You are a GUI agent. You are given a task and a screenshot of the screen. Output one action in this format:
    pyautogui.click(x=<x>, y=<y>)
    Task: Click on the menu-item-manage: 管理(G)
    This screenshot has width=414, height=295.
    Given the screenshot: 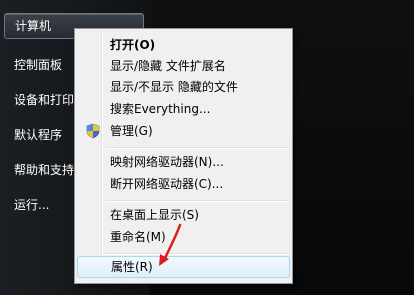 What is the action you would take?
    pyautogui.click(x=183, y=131)
    